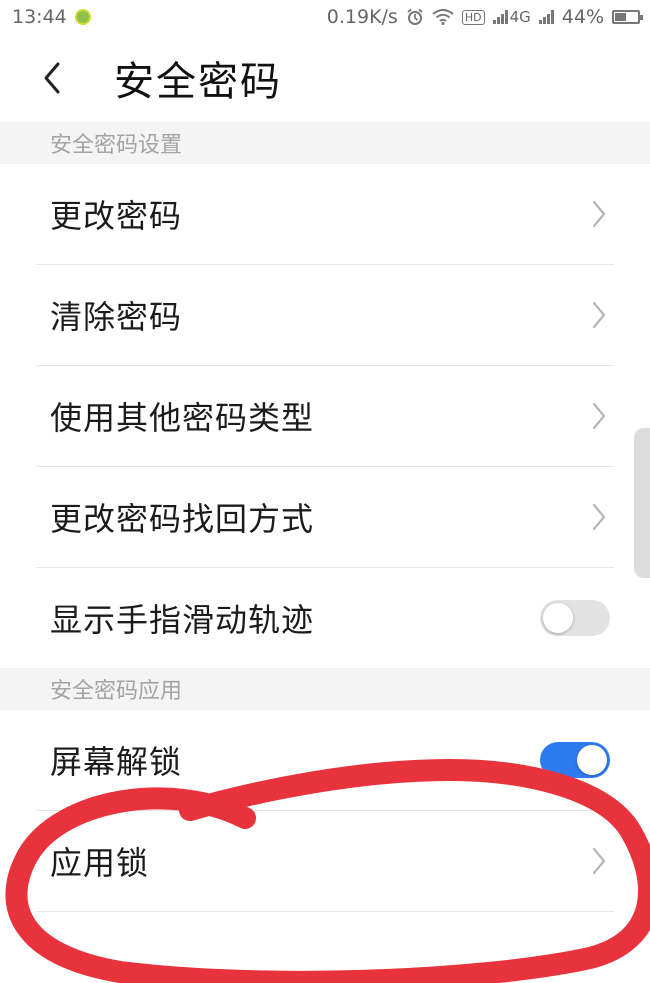 The image size is (650, 983). What do you see at coordinates (362, 17) in the screenshot?
I see `network-speed: 0.19K/s` at bounding box center [362, 17].